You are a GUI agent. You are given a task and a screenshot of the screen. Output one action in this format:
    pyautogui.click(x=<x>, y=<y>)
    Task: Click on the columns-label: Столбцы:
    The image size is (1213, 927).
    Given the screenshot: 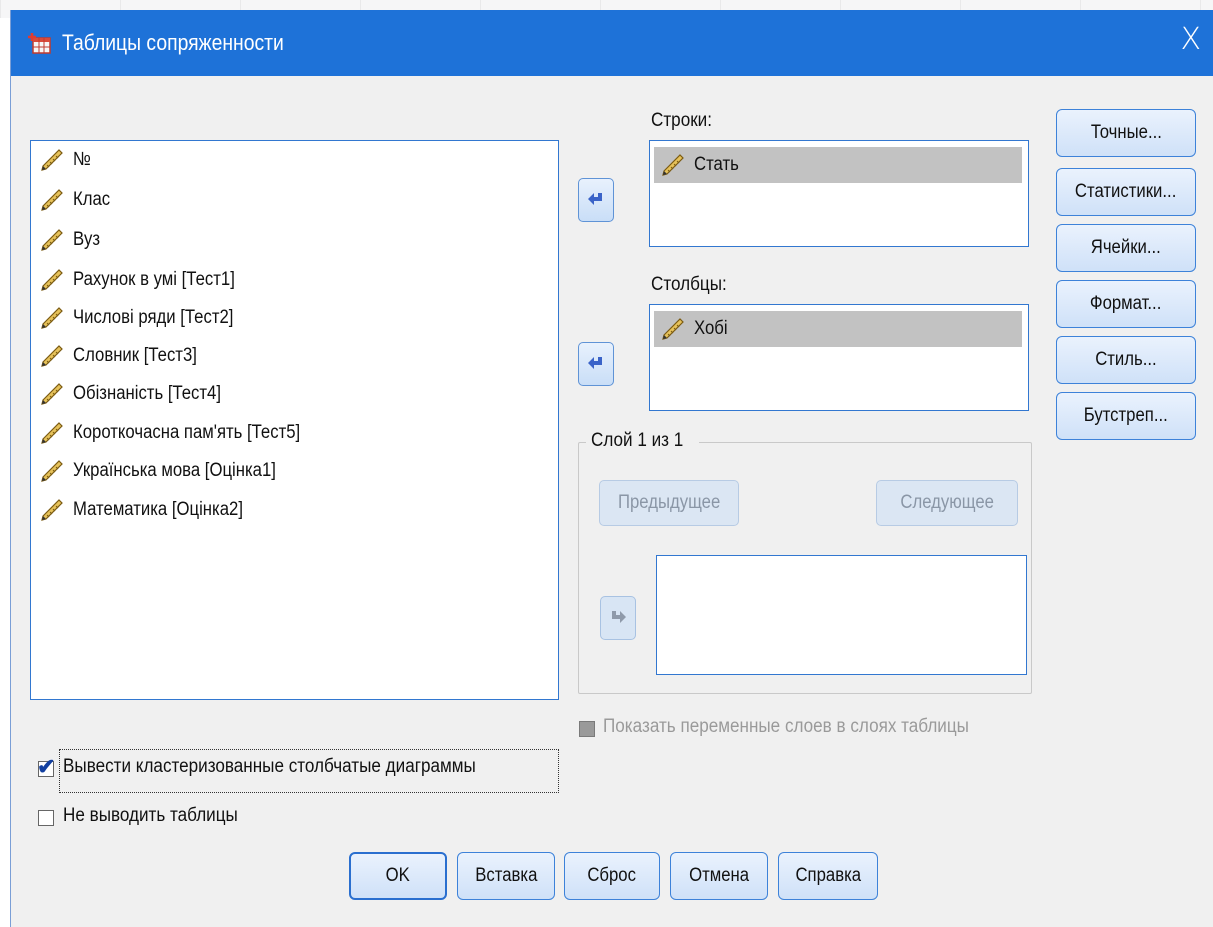 What is the action you would take?
    pyautogui.click(x=689, y=284)
    